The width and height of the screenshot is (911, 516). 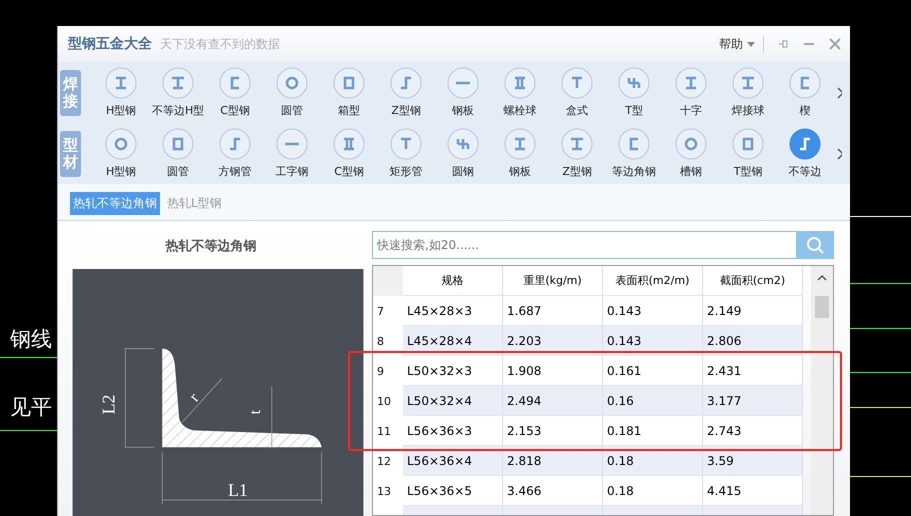 What do you see at coordinates (653, 461) in the screenshot?
I see `table-cell: 0.18` at bounding box center [653, 461].